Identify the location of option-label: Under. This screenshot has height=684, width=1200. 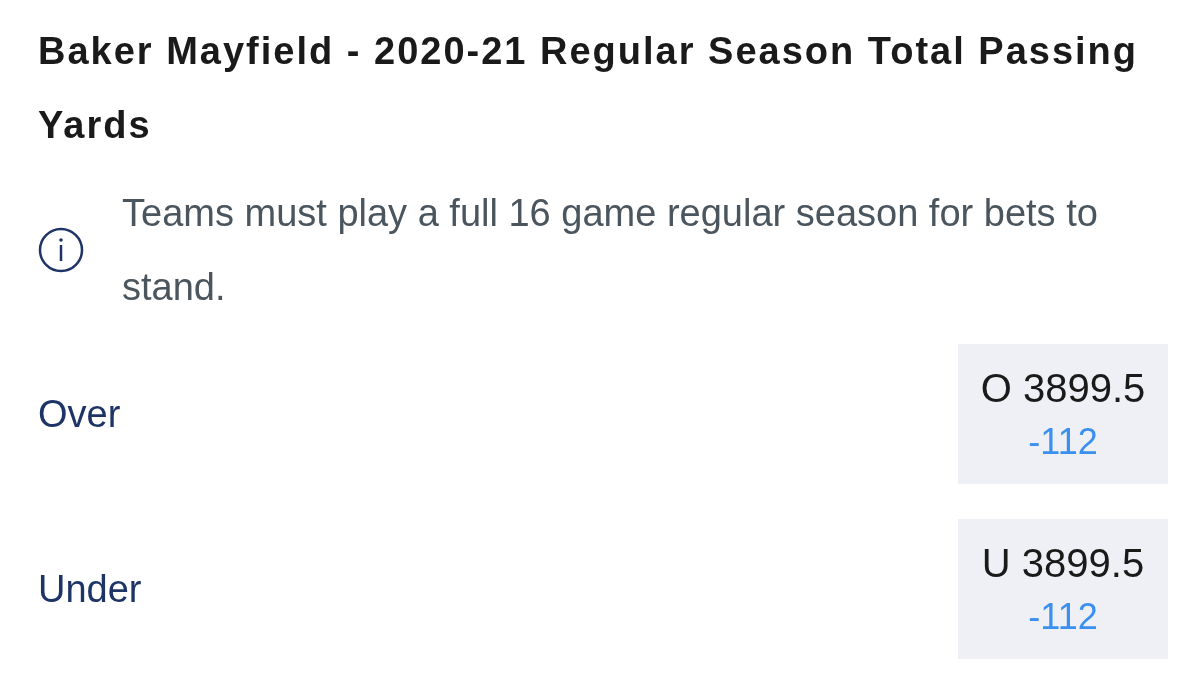
(90, 589).